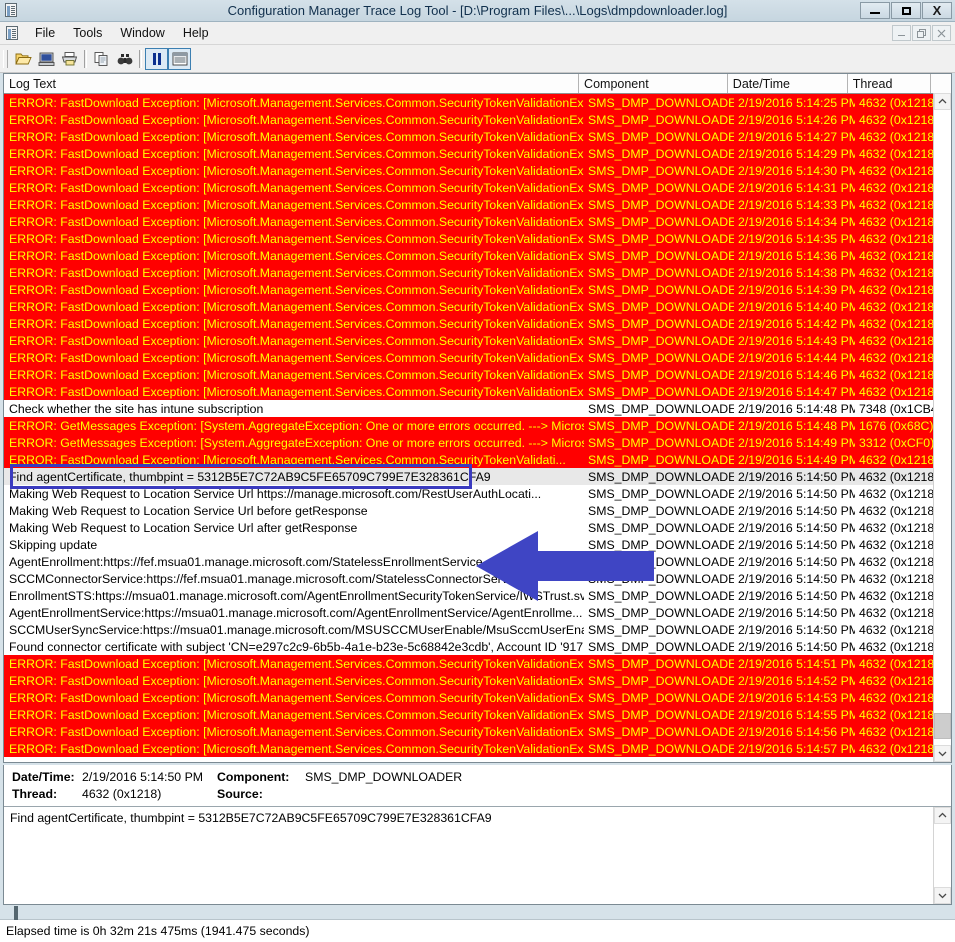 The width and height of the screenshot is (955, 942). Describe the element at coordinates (921, 33) in the screenshot. I see `mdi-restore-button` at that location.